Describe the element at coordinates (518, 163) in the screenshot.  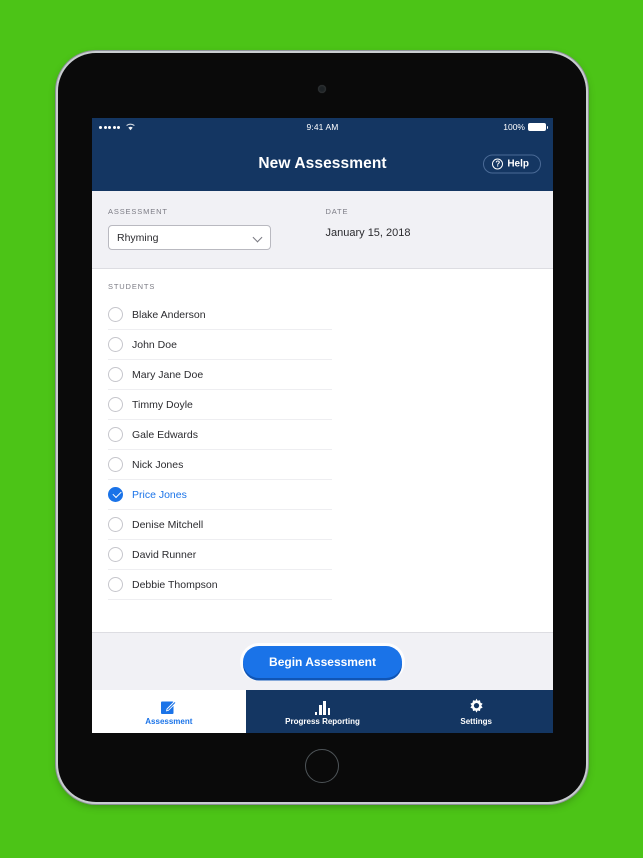
I see `help-button-label: Help` at that location.